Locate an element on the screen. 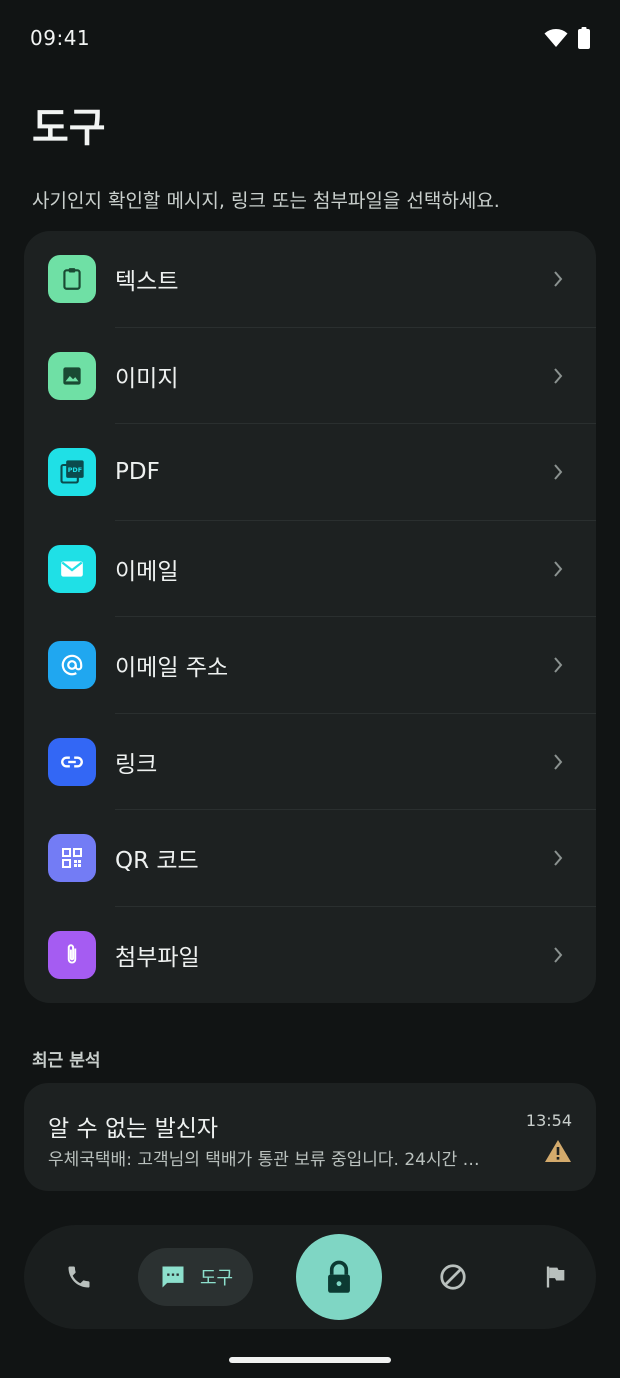 This screenshot has height=1378, width=620. link-icon is located at coordinates (72, 761).